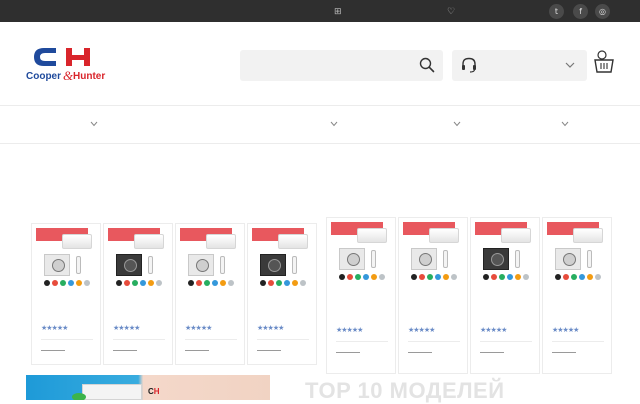 The height and width of the screenshot is (404, 640). Describe the element at coordinates (94, 124) in the screenshot. I see `nav-item-1-chevron-icon` at that location.